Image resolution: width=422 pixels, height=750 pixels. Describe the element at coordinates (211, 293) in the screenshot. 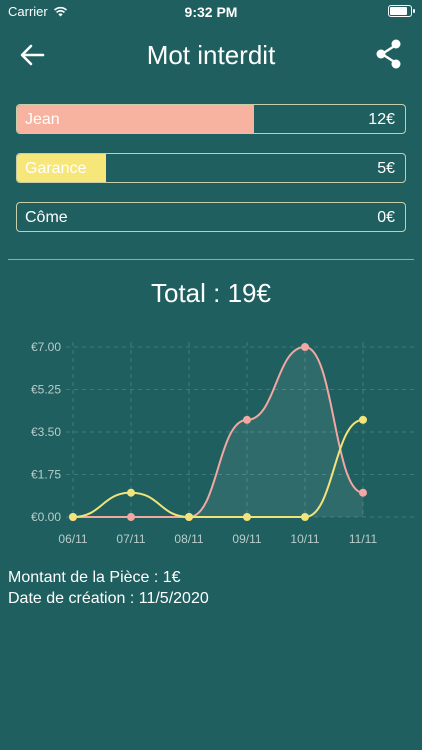

I see `total-label: Total : 19€` at that location.